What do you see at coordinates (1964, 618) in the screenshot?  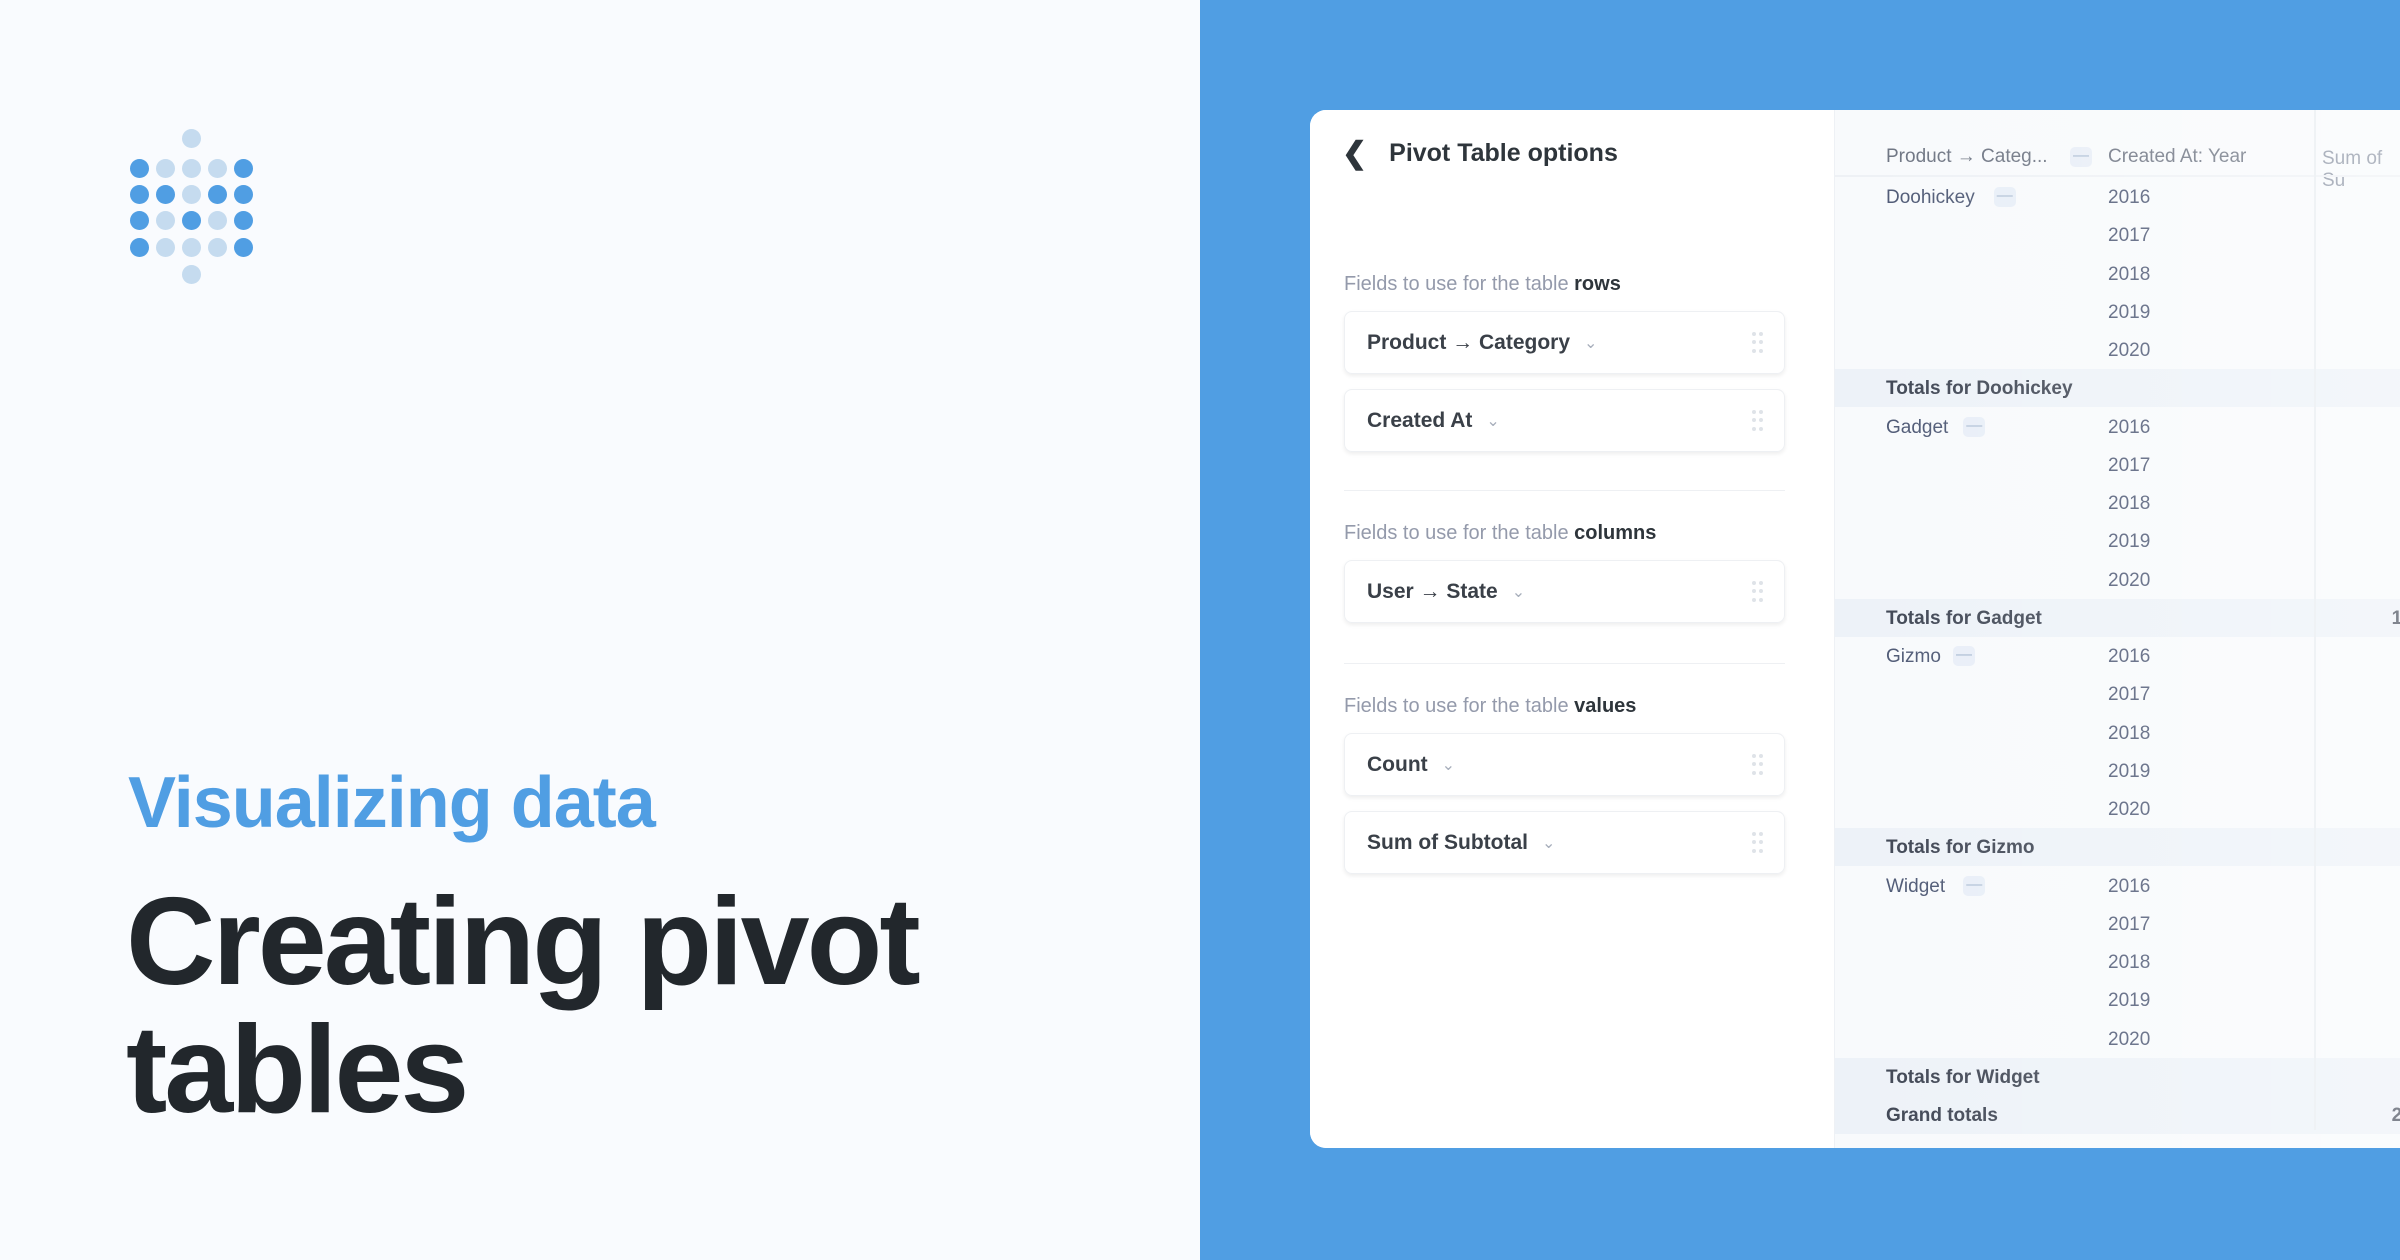 I see `totals-label: Totals for Gadget` at bounding box center [1964, 618].